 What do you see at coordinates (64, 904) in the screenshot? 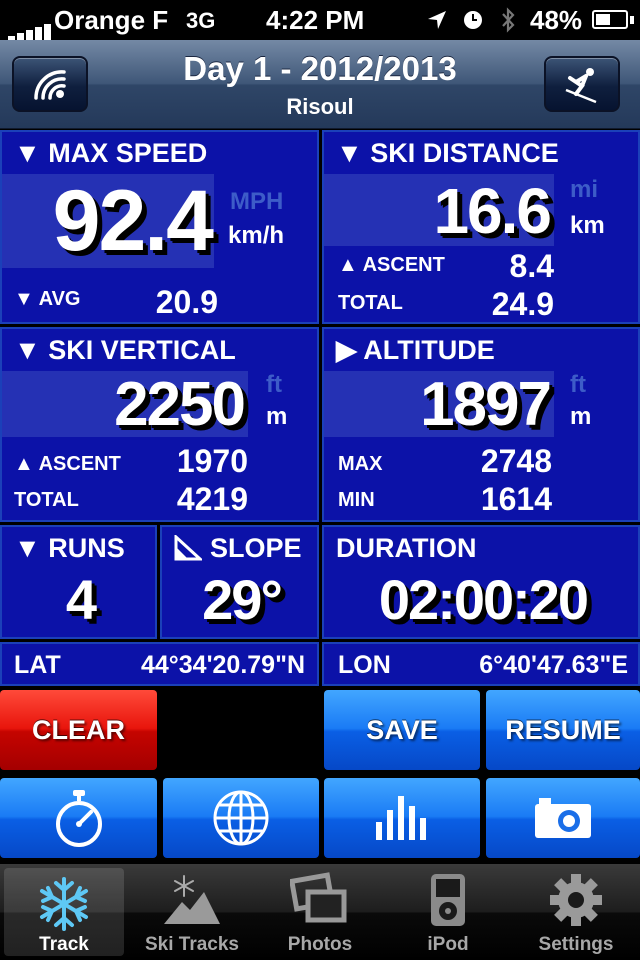
I see `snowflake-icon` at bounding box center [64, 904].